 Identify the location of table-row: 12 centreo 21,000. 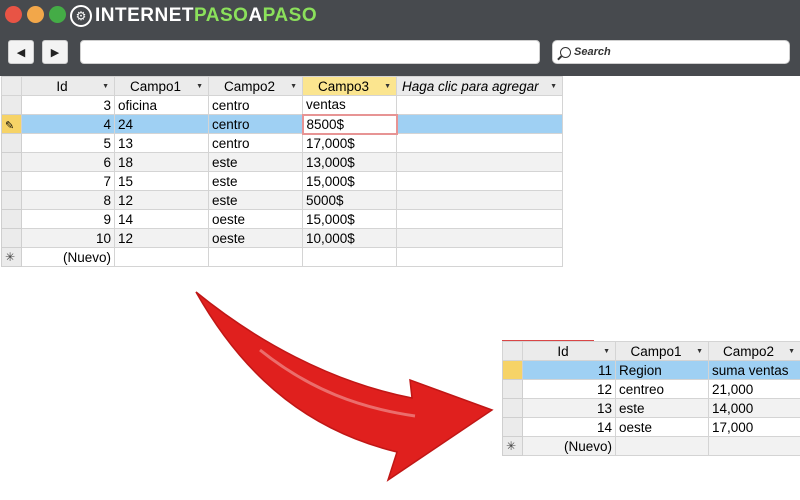
(651, 389).